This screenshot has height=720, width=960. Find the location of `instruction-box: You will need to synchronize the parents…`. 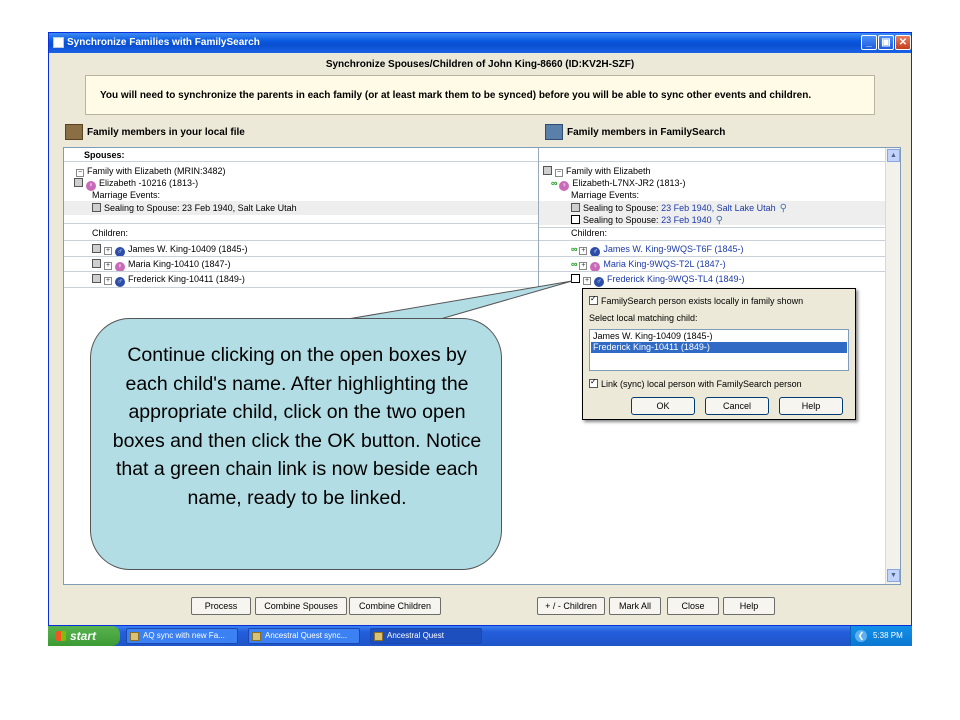

instruction-box: You will need to synchronize the parents… is located at coordinates (480, 95).